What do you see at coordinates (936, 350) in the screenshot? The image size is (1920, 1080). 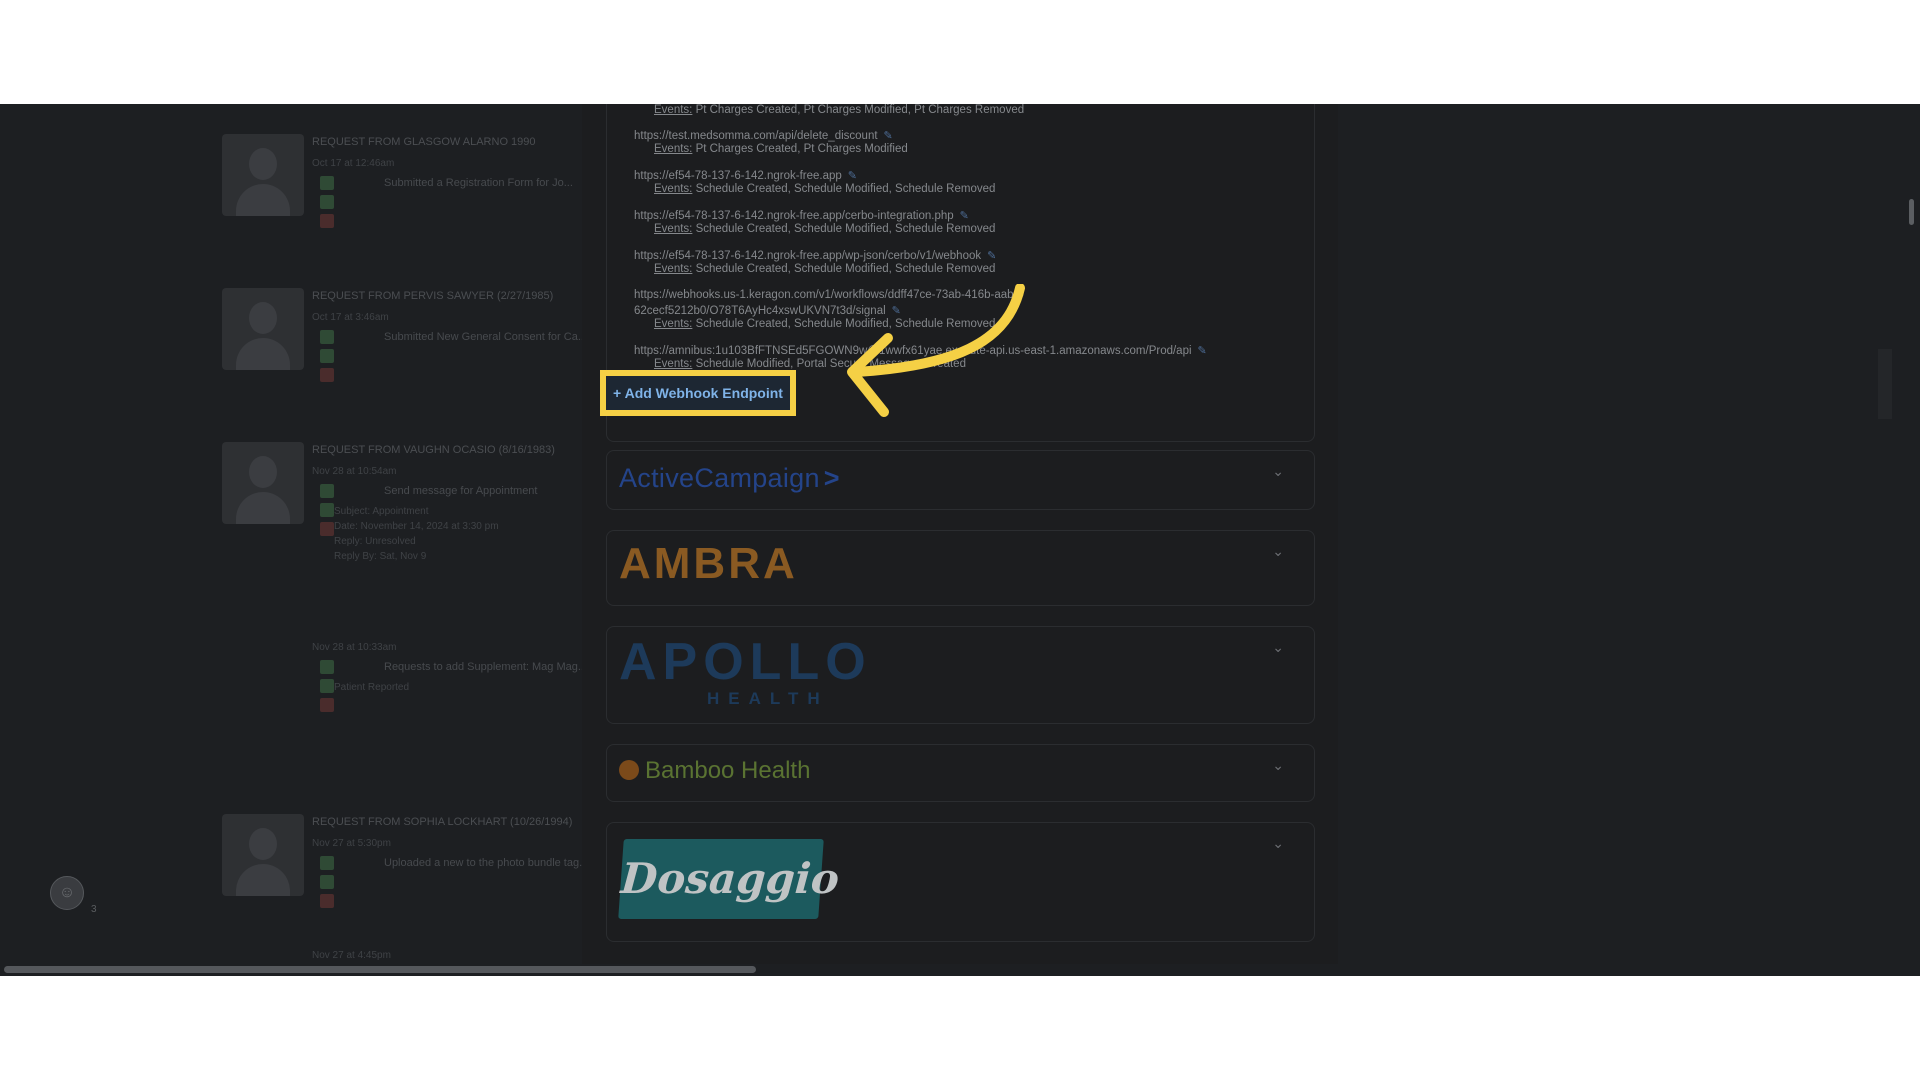 I see `highlight-arrow-icon` at bounding box center [936, 350].